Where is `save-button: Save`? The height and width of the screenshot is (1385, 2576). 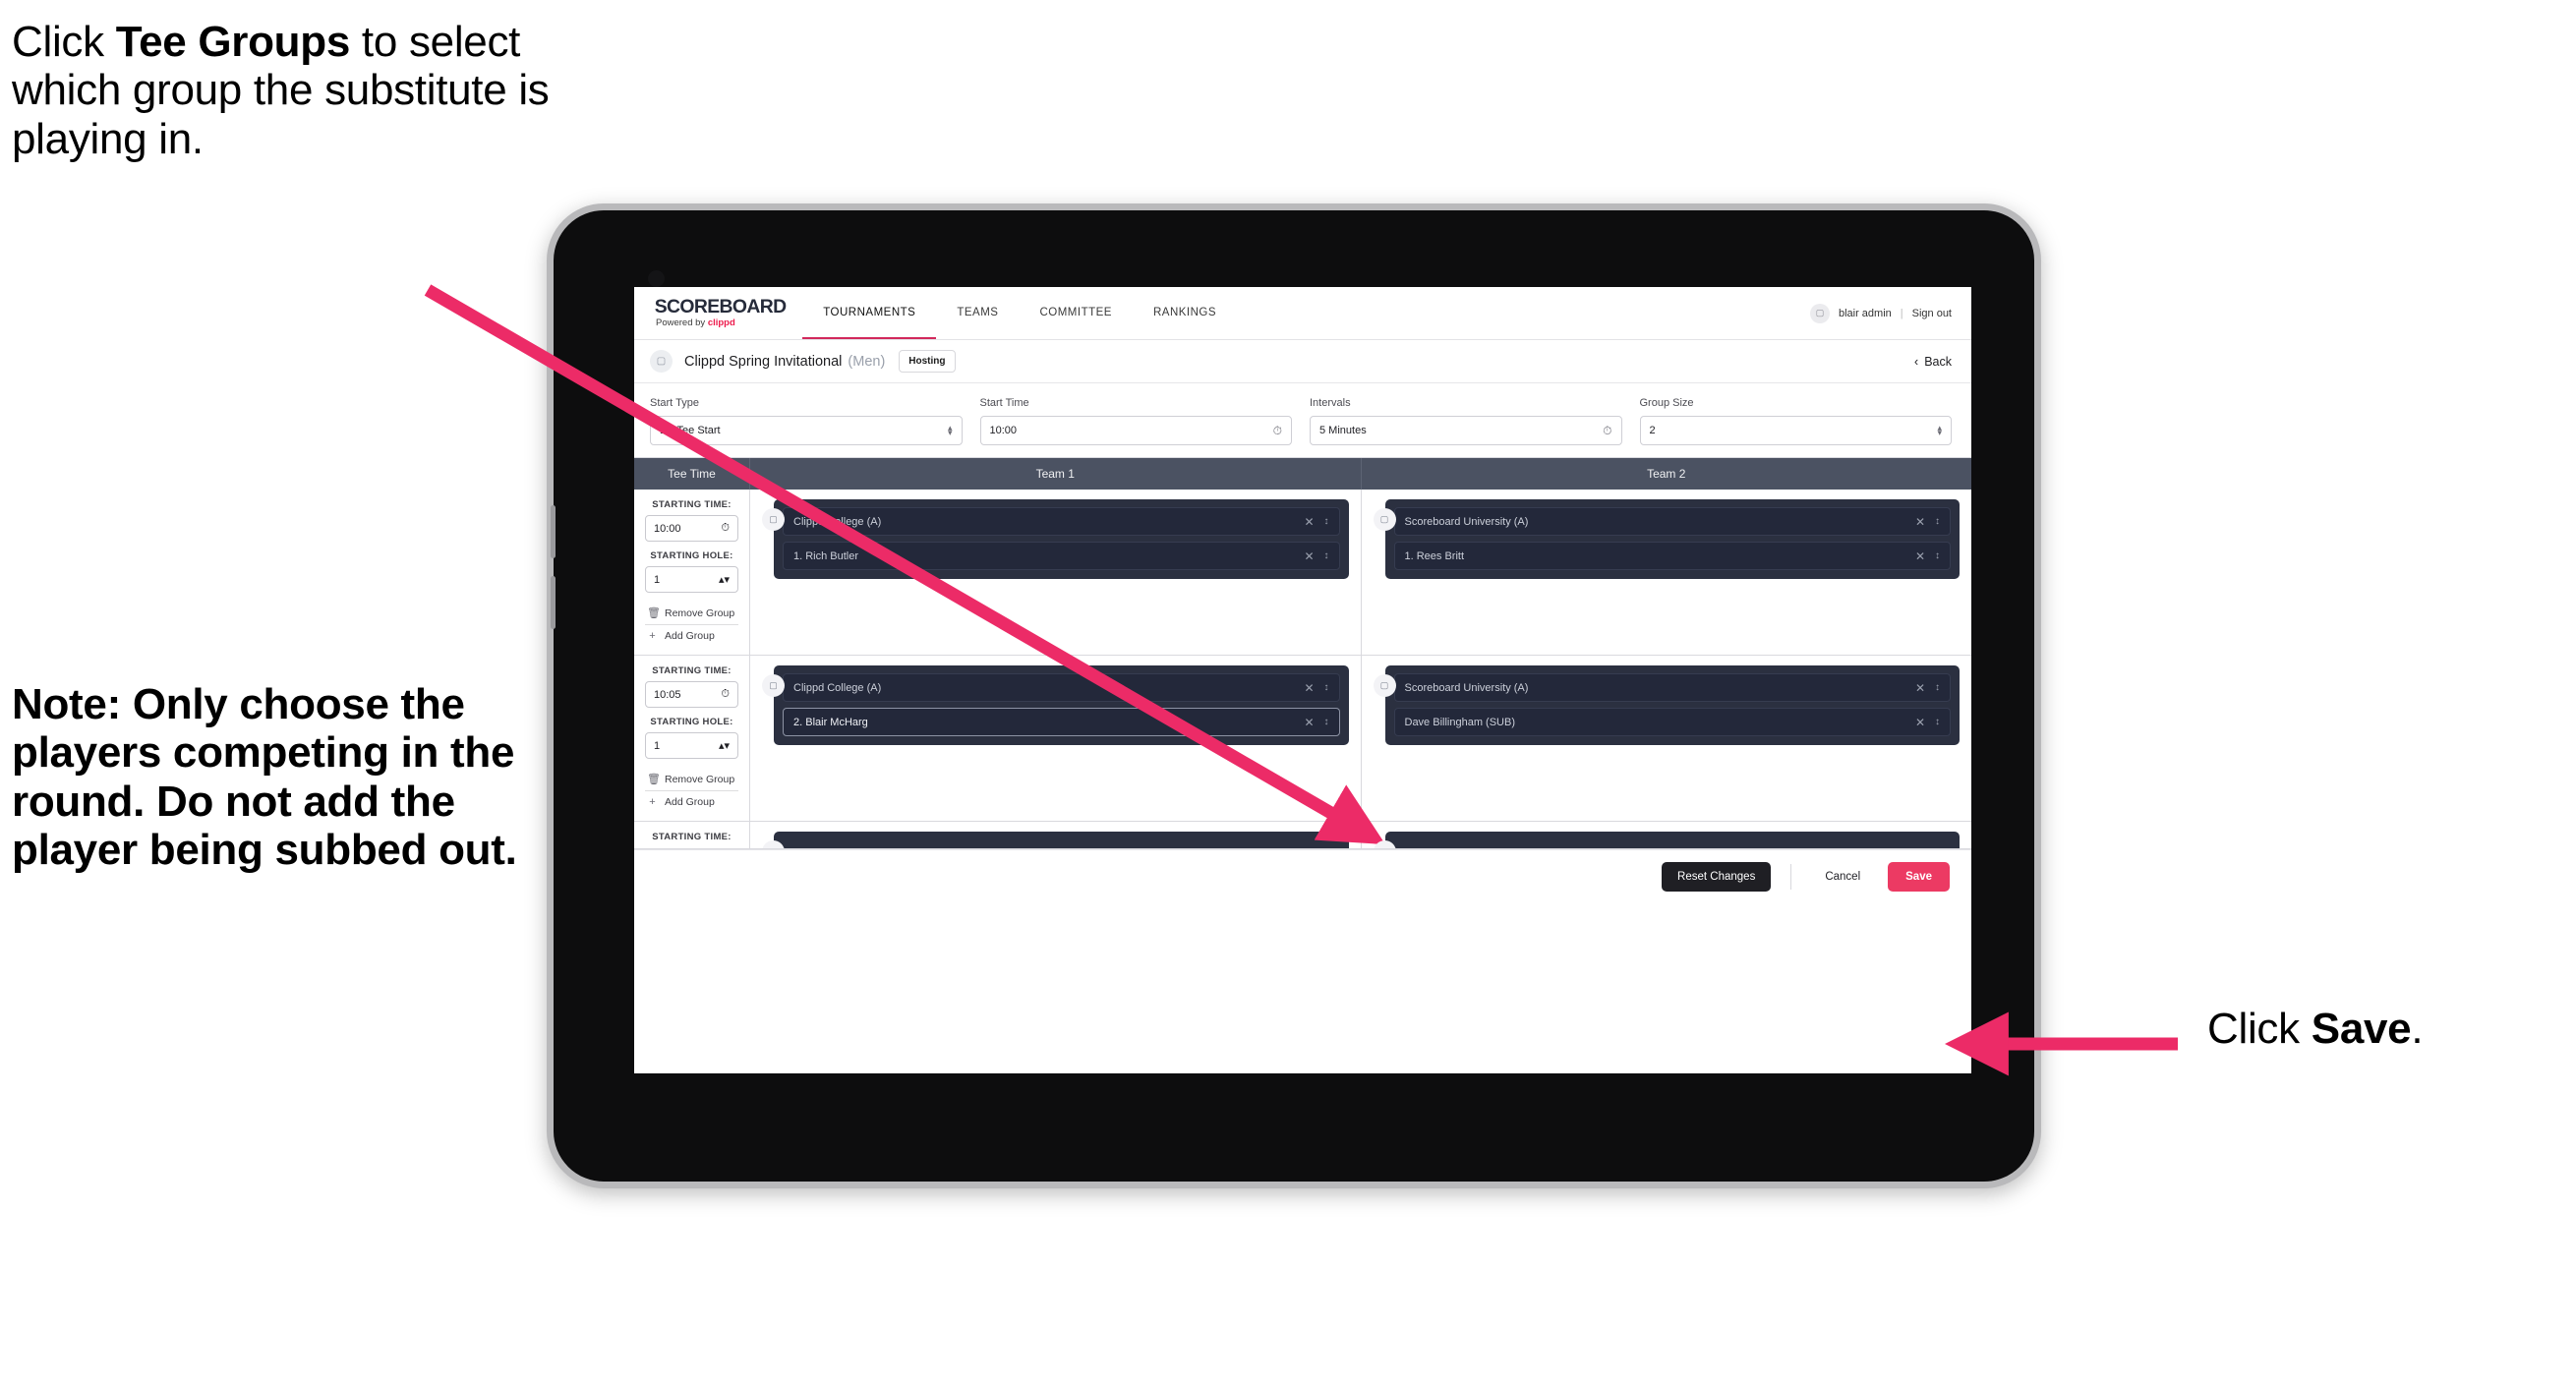
save-button: Save is located at coordinates (1919, 877).